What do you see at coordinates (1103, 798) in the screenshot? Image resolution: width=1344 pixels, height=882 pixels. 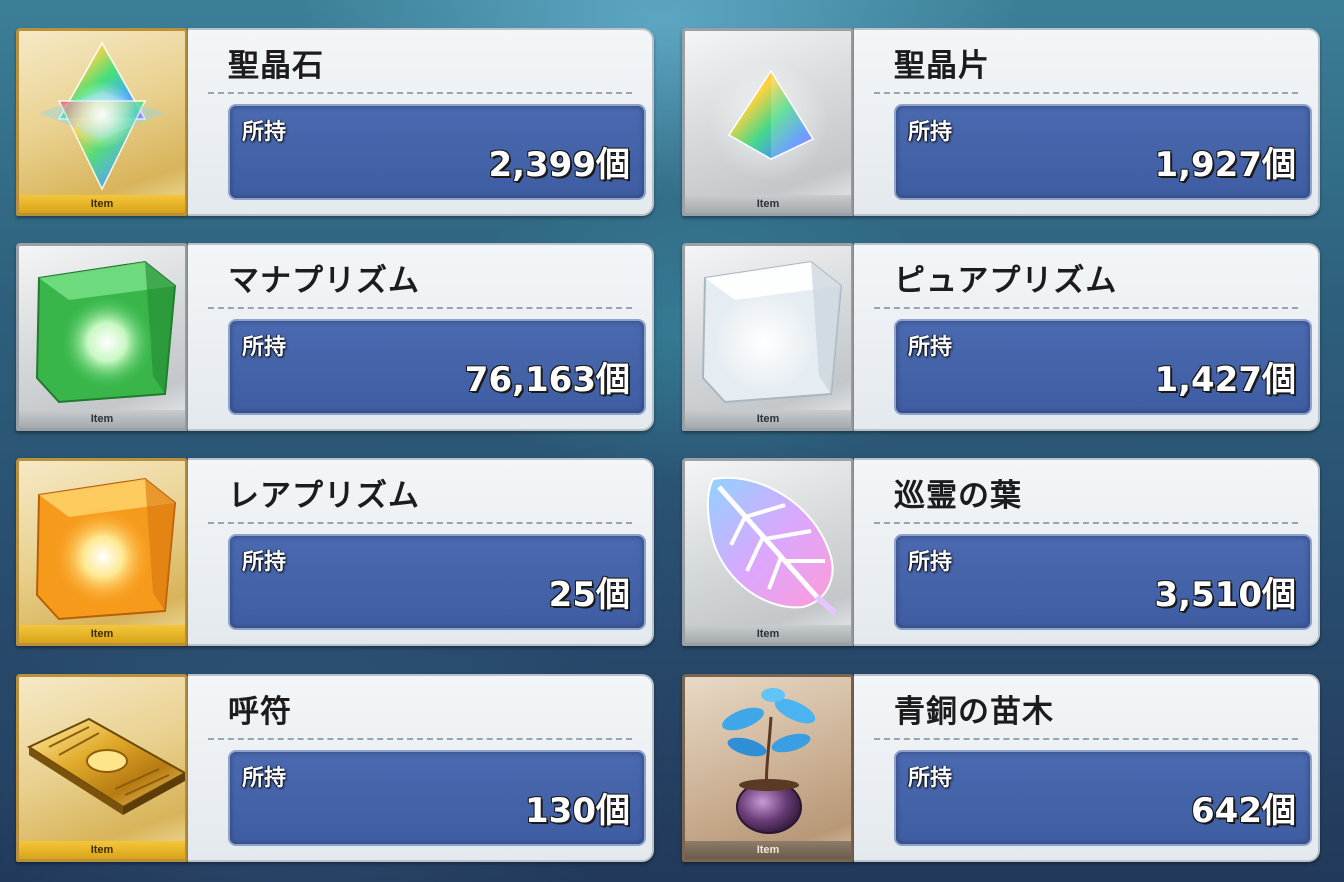 I see `owned-count-box: 所持 642個` at bounding box center [1103, 798].